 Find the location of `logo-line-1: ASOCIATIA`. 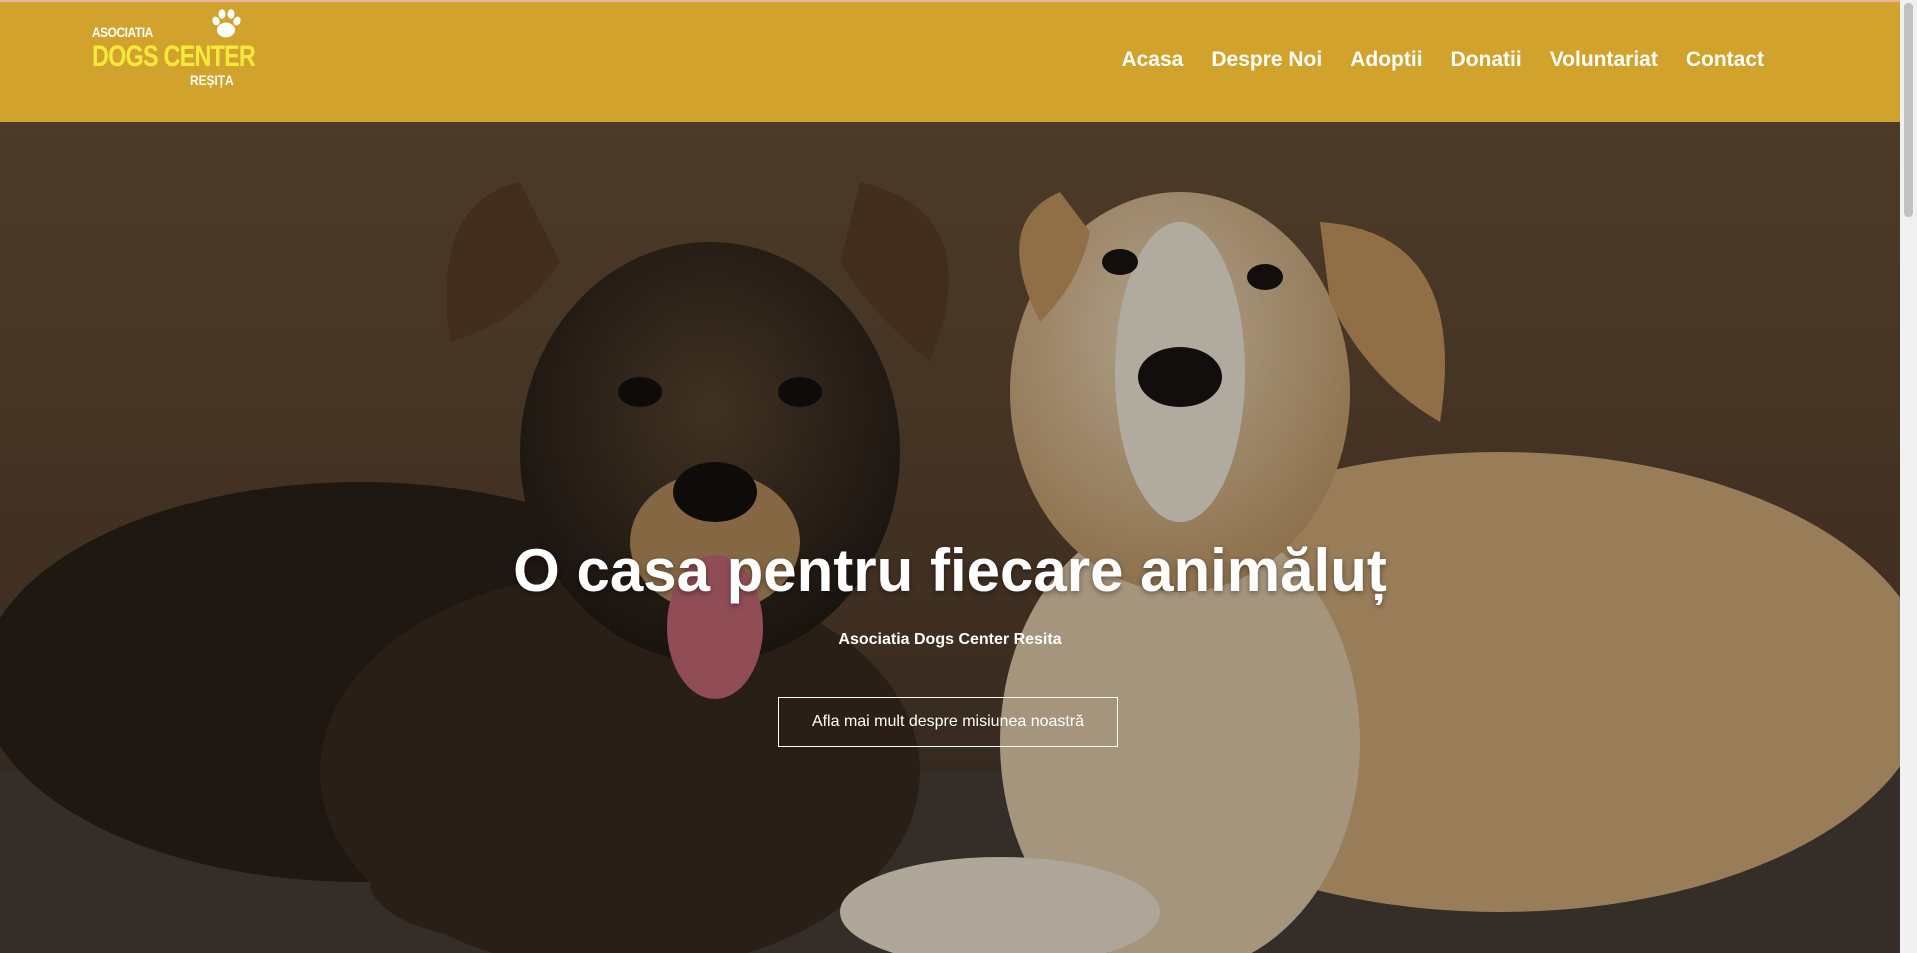

logo-line-1: ASOCIATIA is located at coordinates (122, 32).